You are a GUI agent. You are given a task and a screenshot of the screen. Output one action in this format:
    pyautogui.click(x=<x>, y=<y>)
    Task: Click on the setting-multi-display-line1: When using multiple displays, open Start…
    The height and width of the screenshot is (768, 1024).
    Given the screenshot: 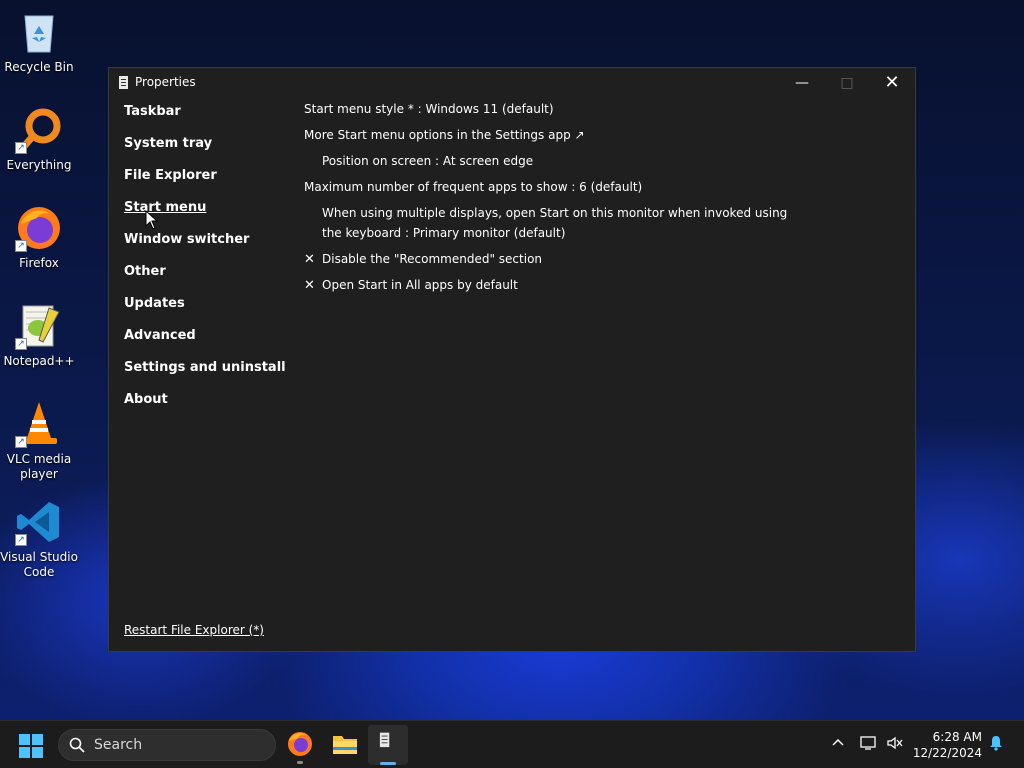 What is the action you would take?
    pyautogui.click(x=554, y=213)
    